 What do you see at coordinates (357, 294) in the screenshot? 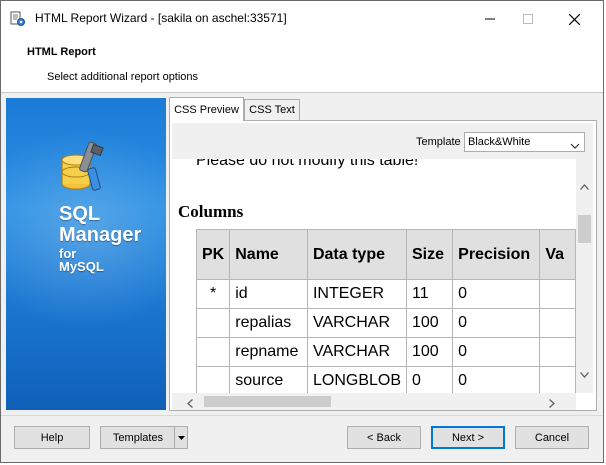
I see `table-cell: INTEGER` at bounding box center [357, 294].